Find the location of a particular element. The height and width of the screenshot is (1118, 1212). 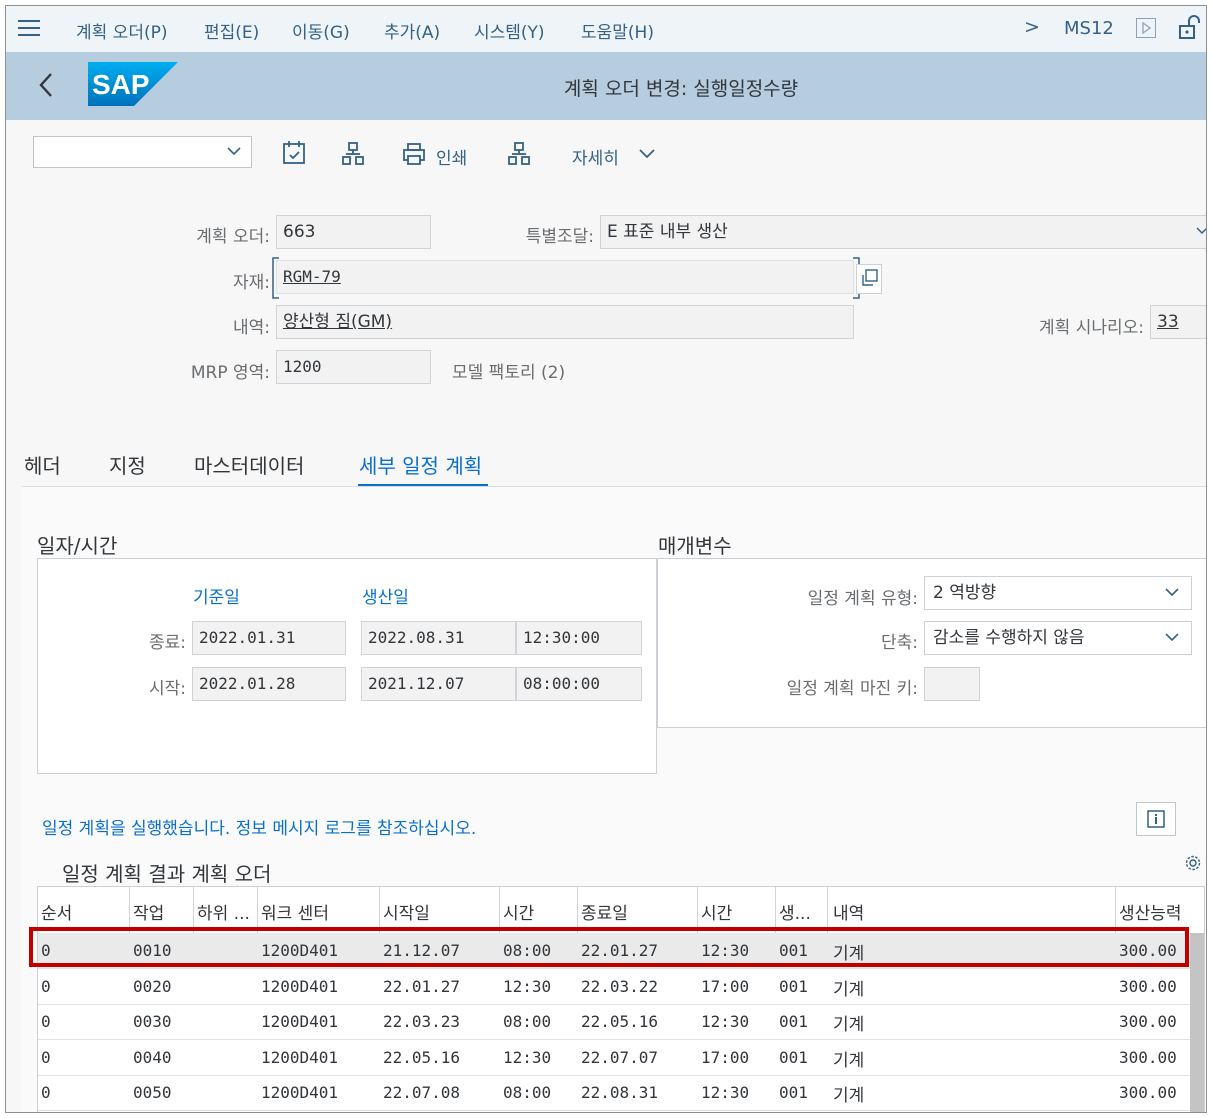

col-work-center: 워크 센터 is located at coordinates (295, 911).